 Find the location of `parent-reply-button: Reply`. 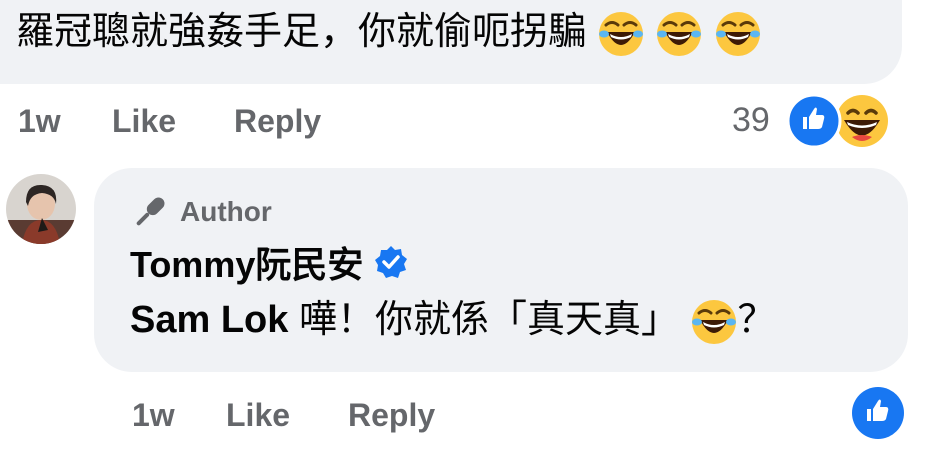

parent-reply-button: Reply is located at coordinates (277, 121).